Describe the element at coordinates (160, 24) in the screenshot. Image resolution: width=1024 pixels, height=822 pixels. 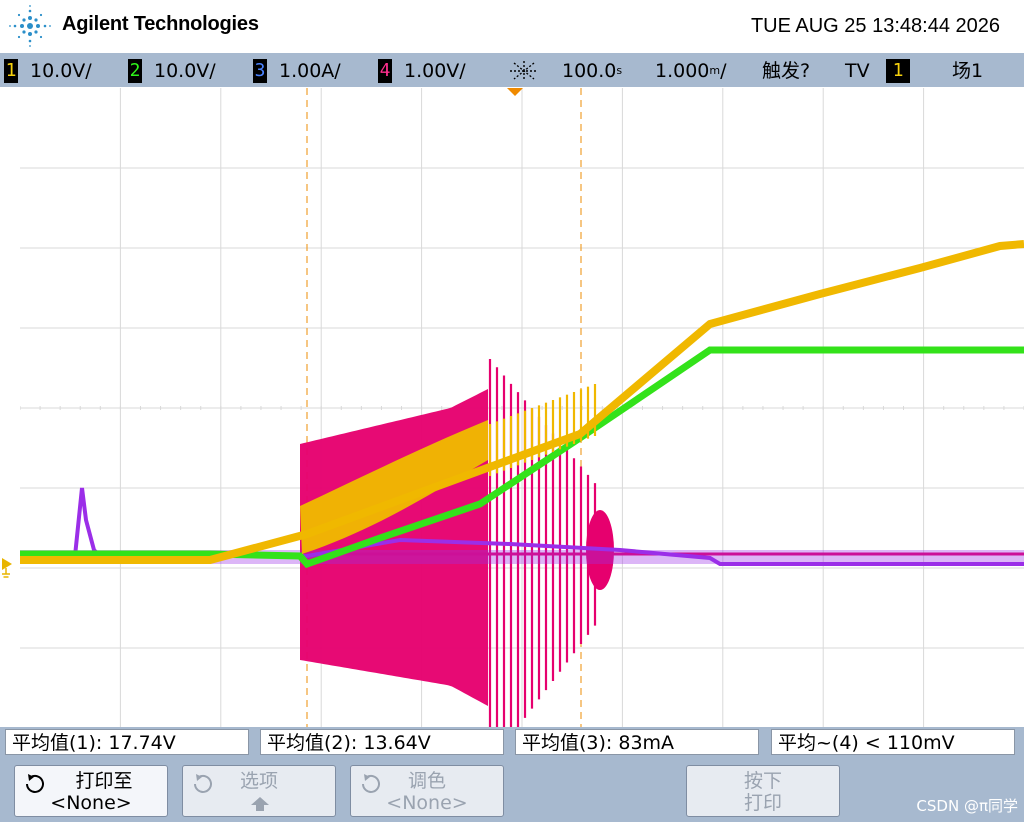
I see `brand-name: Agilent Technologies` at that location.